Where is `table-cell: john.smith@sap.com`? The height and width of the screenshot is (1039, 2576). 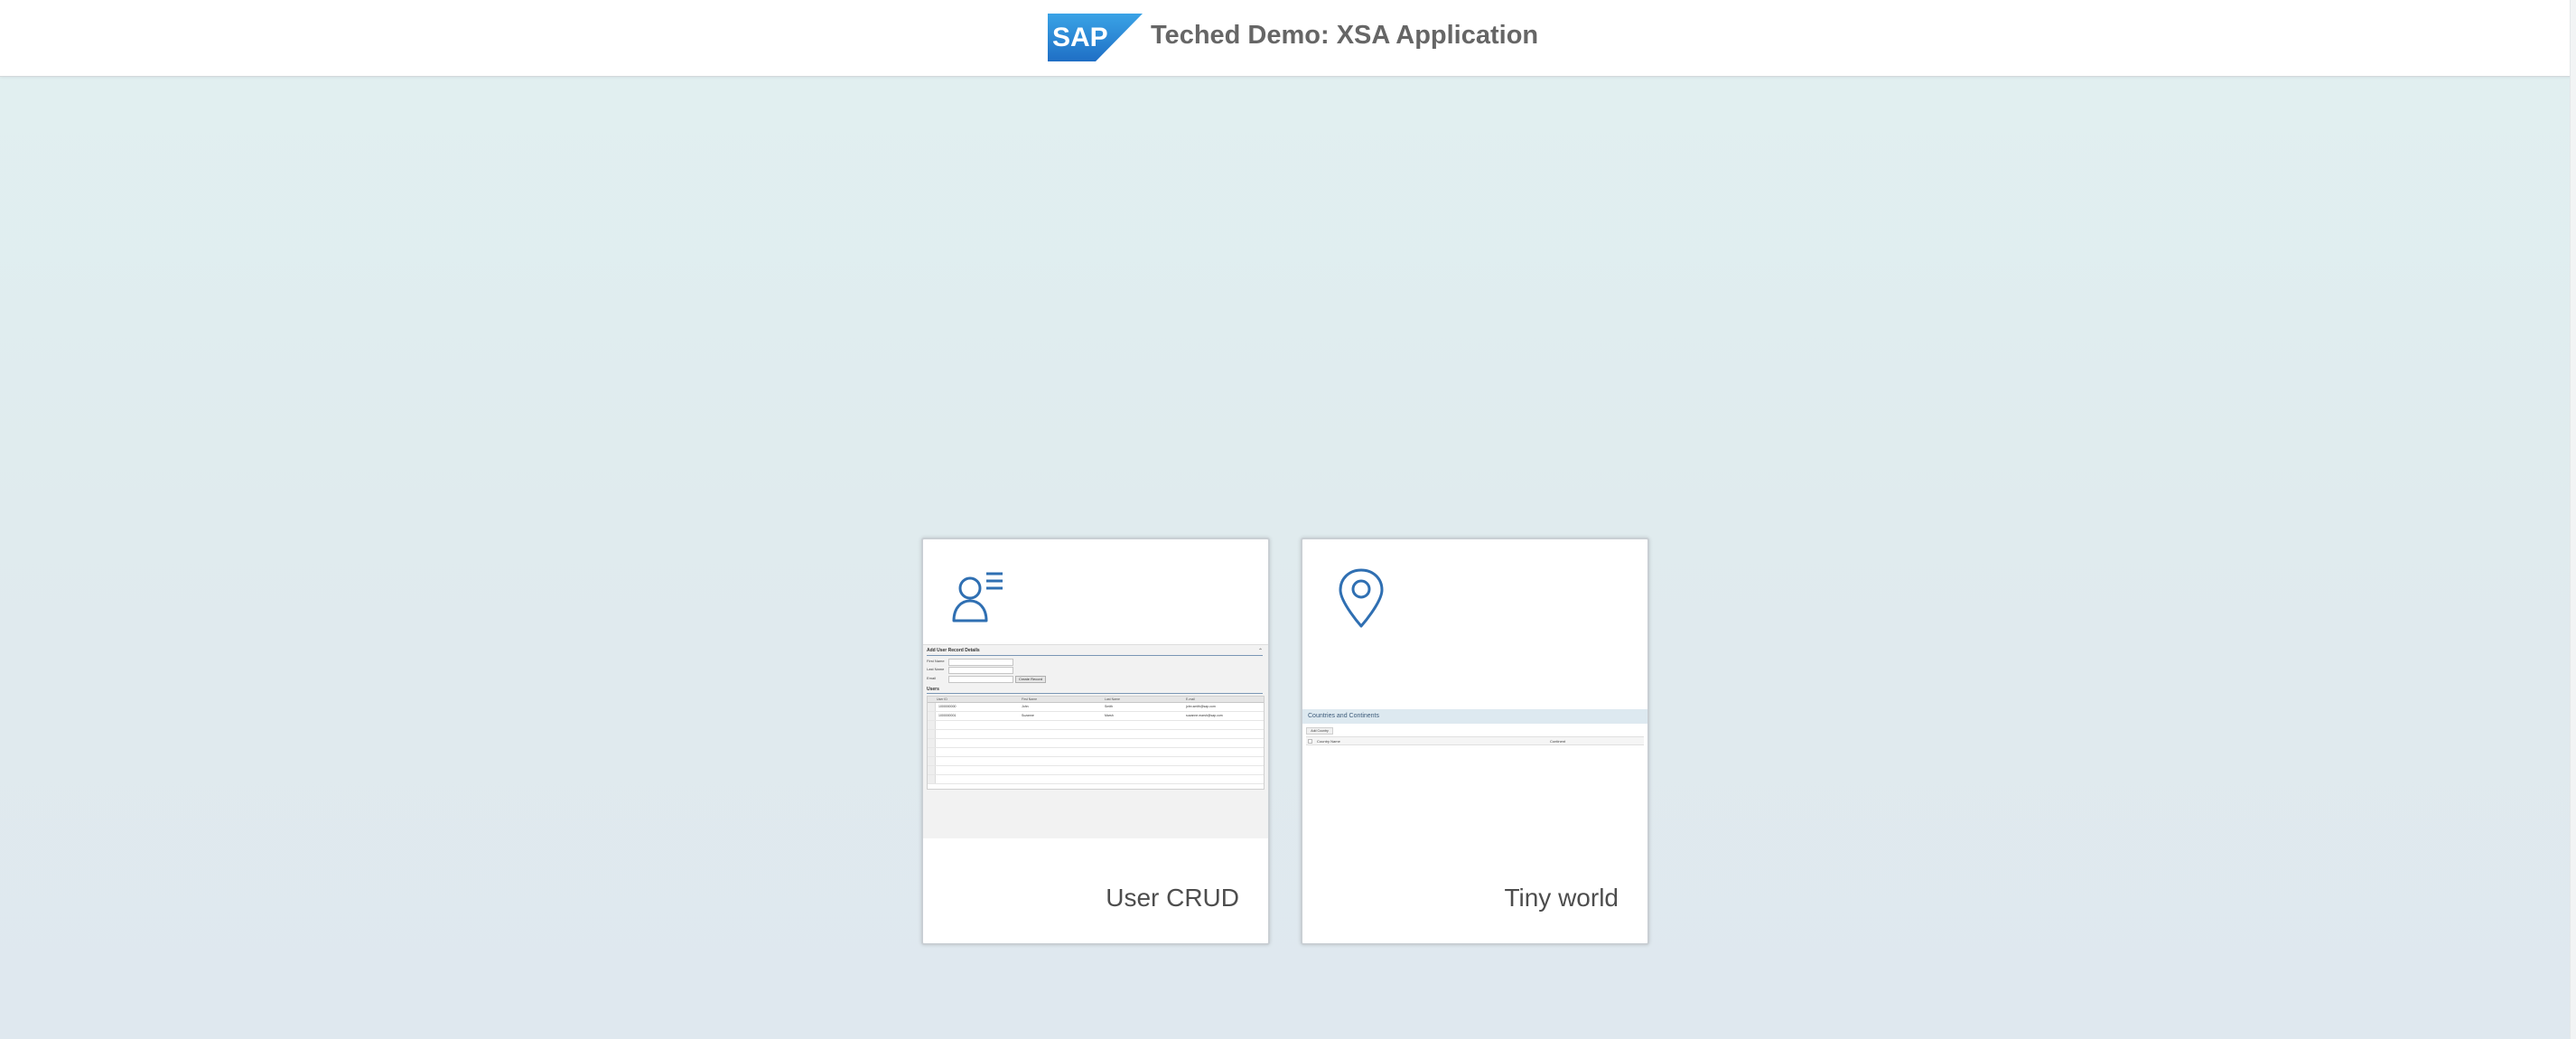 table-cell: john.smith@sap.com is located at coordinates (1201, 706).